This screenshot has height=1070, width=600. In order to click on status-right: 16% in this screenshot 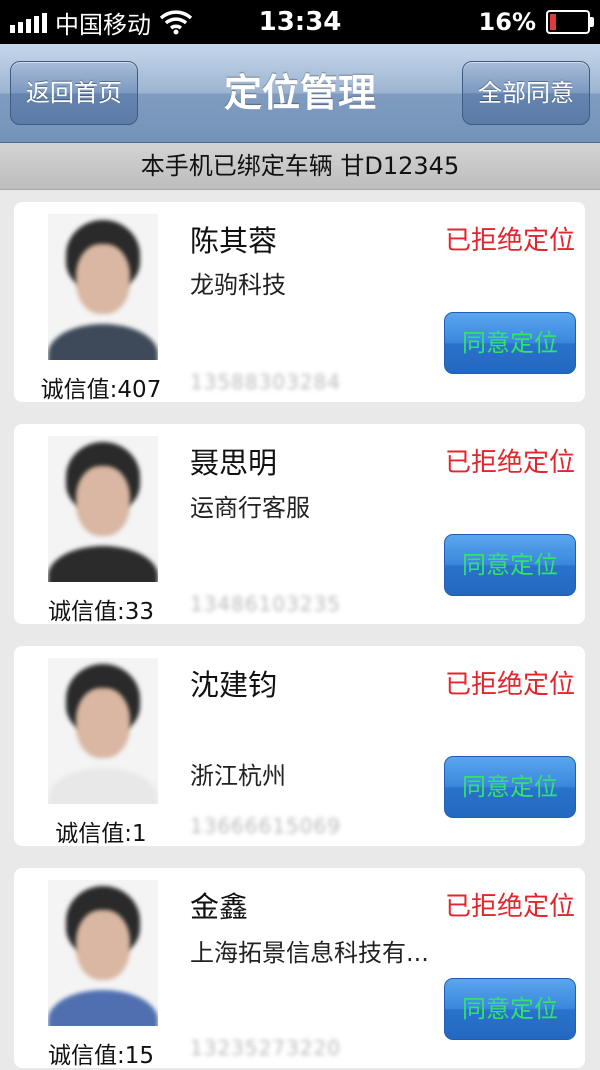, I will do `click(536, 22)`.